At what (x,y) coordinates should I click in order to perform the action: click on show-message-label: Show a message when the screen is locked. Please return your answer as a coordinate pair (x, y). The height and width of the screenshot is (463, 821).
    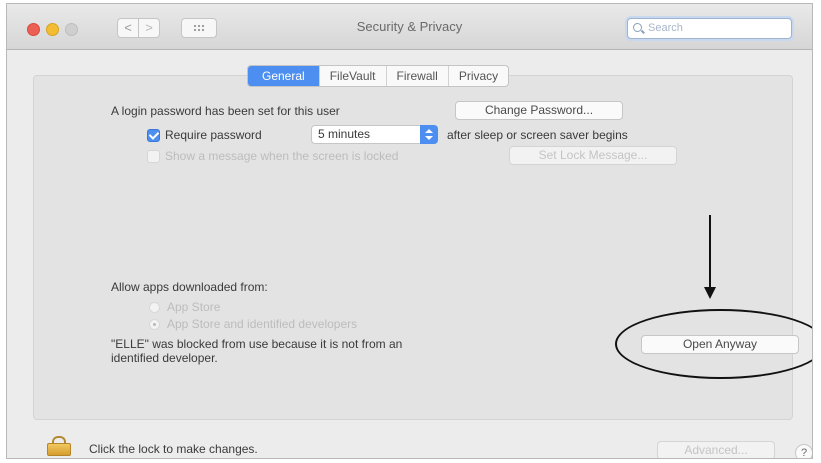
    Looking at the image, I should click on (282, 156).